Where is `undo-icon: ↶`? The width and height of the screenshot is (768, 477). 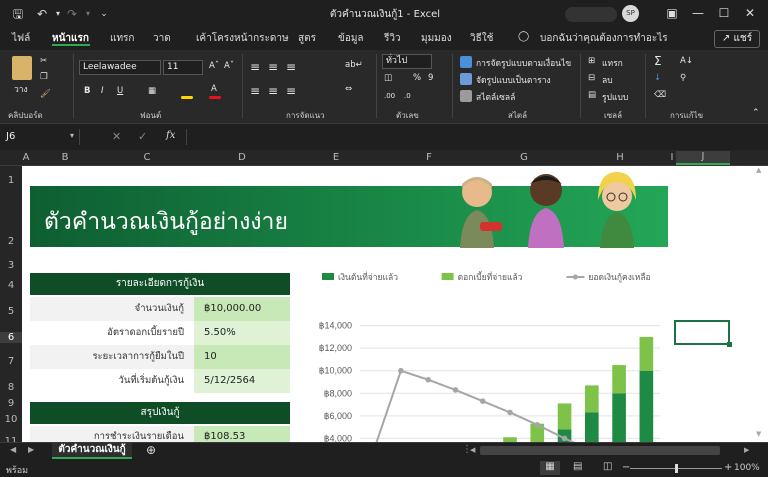 undo-icon: ↶ is located at coordinates (42, 14).